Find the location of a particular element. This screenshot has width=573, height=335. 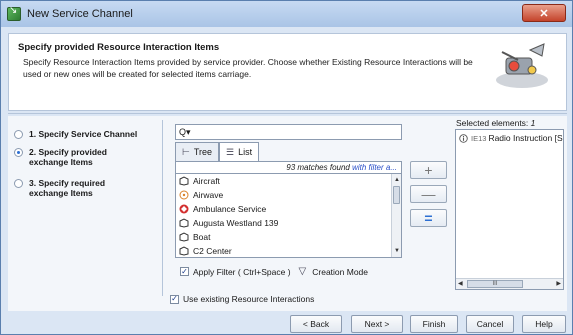

service-icon is located at coordinates (184, 209).